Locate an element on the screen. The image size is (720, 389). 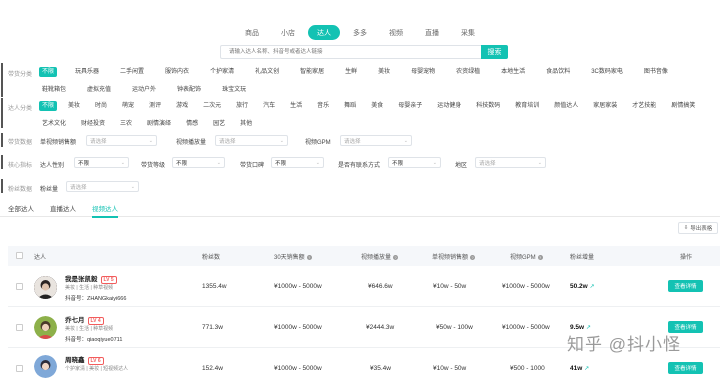
category-chip: 礼品文创 is located at coordinates (267, 72).